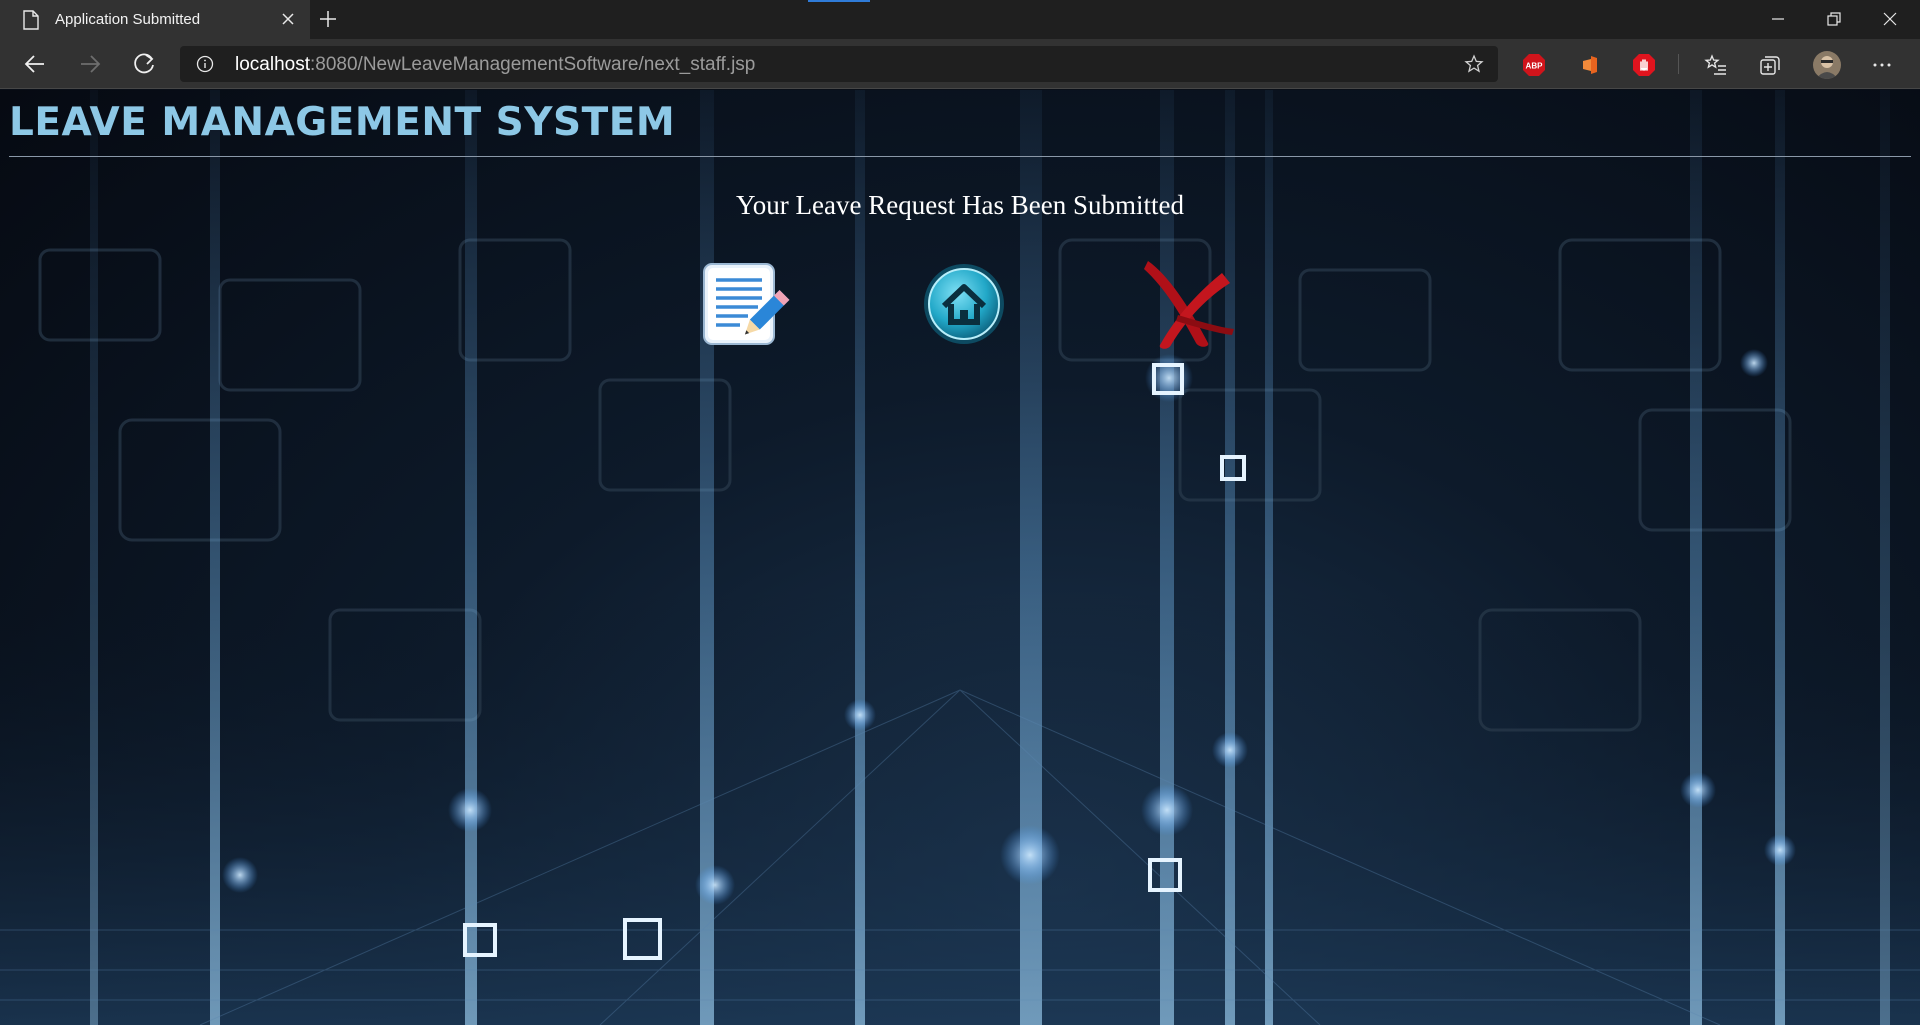  Describe the element at coordinates (1678, 64) in the screenshot. I see `toolbar-separator` at that location.